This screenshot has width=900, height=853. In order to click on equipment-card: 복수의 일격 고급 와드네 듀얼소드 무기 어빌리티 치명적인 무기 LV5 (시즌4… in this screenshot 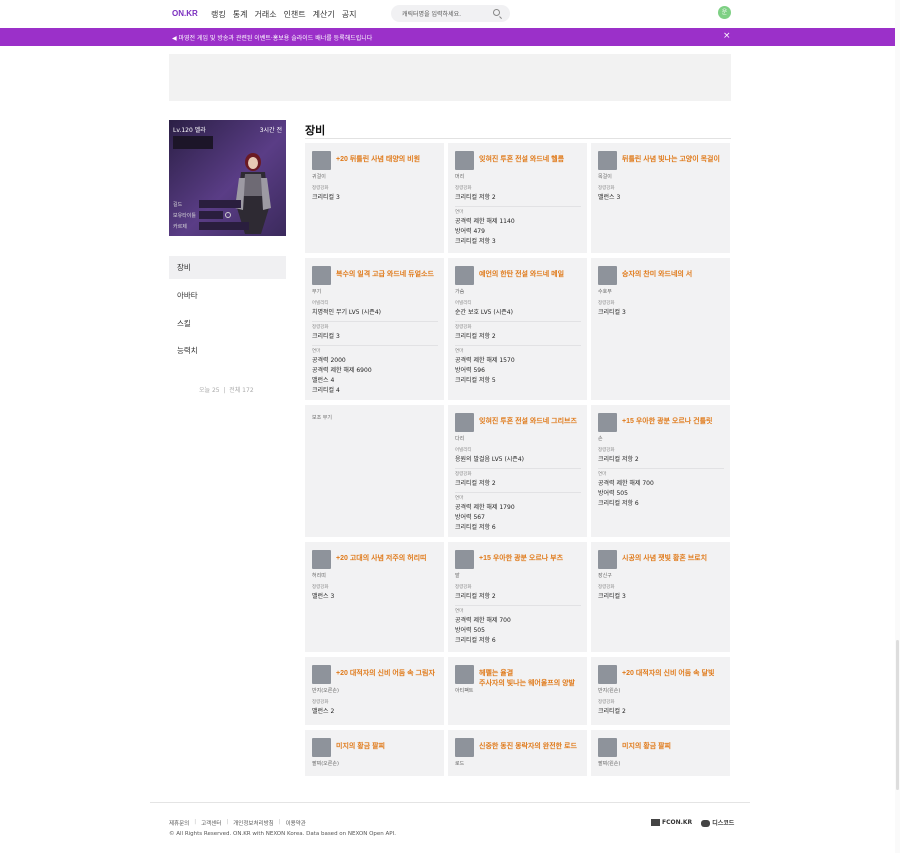, I will do `click(374, 329)`.